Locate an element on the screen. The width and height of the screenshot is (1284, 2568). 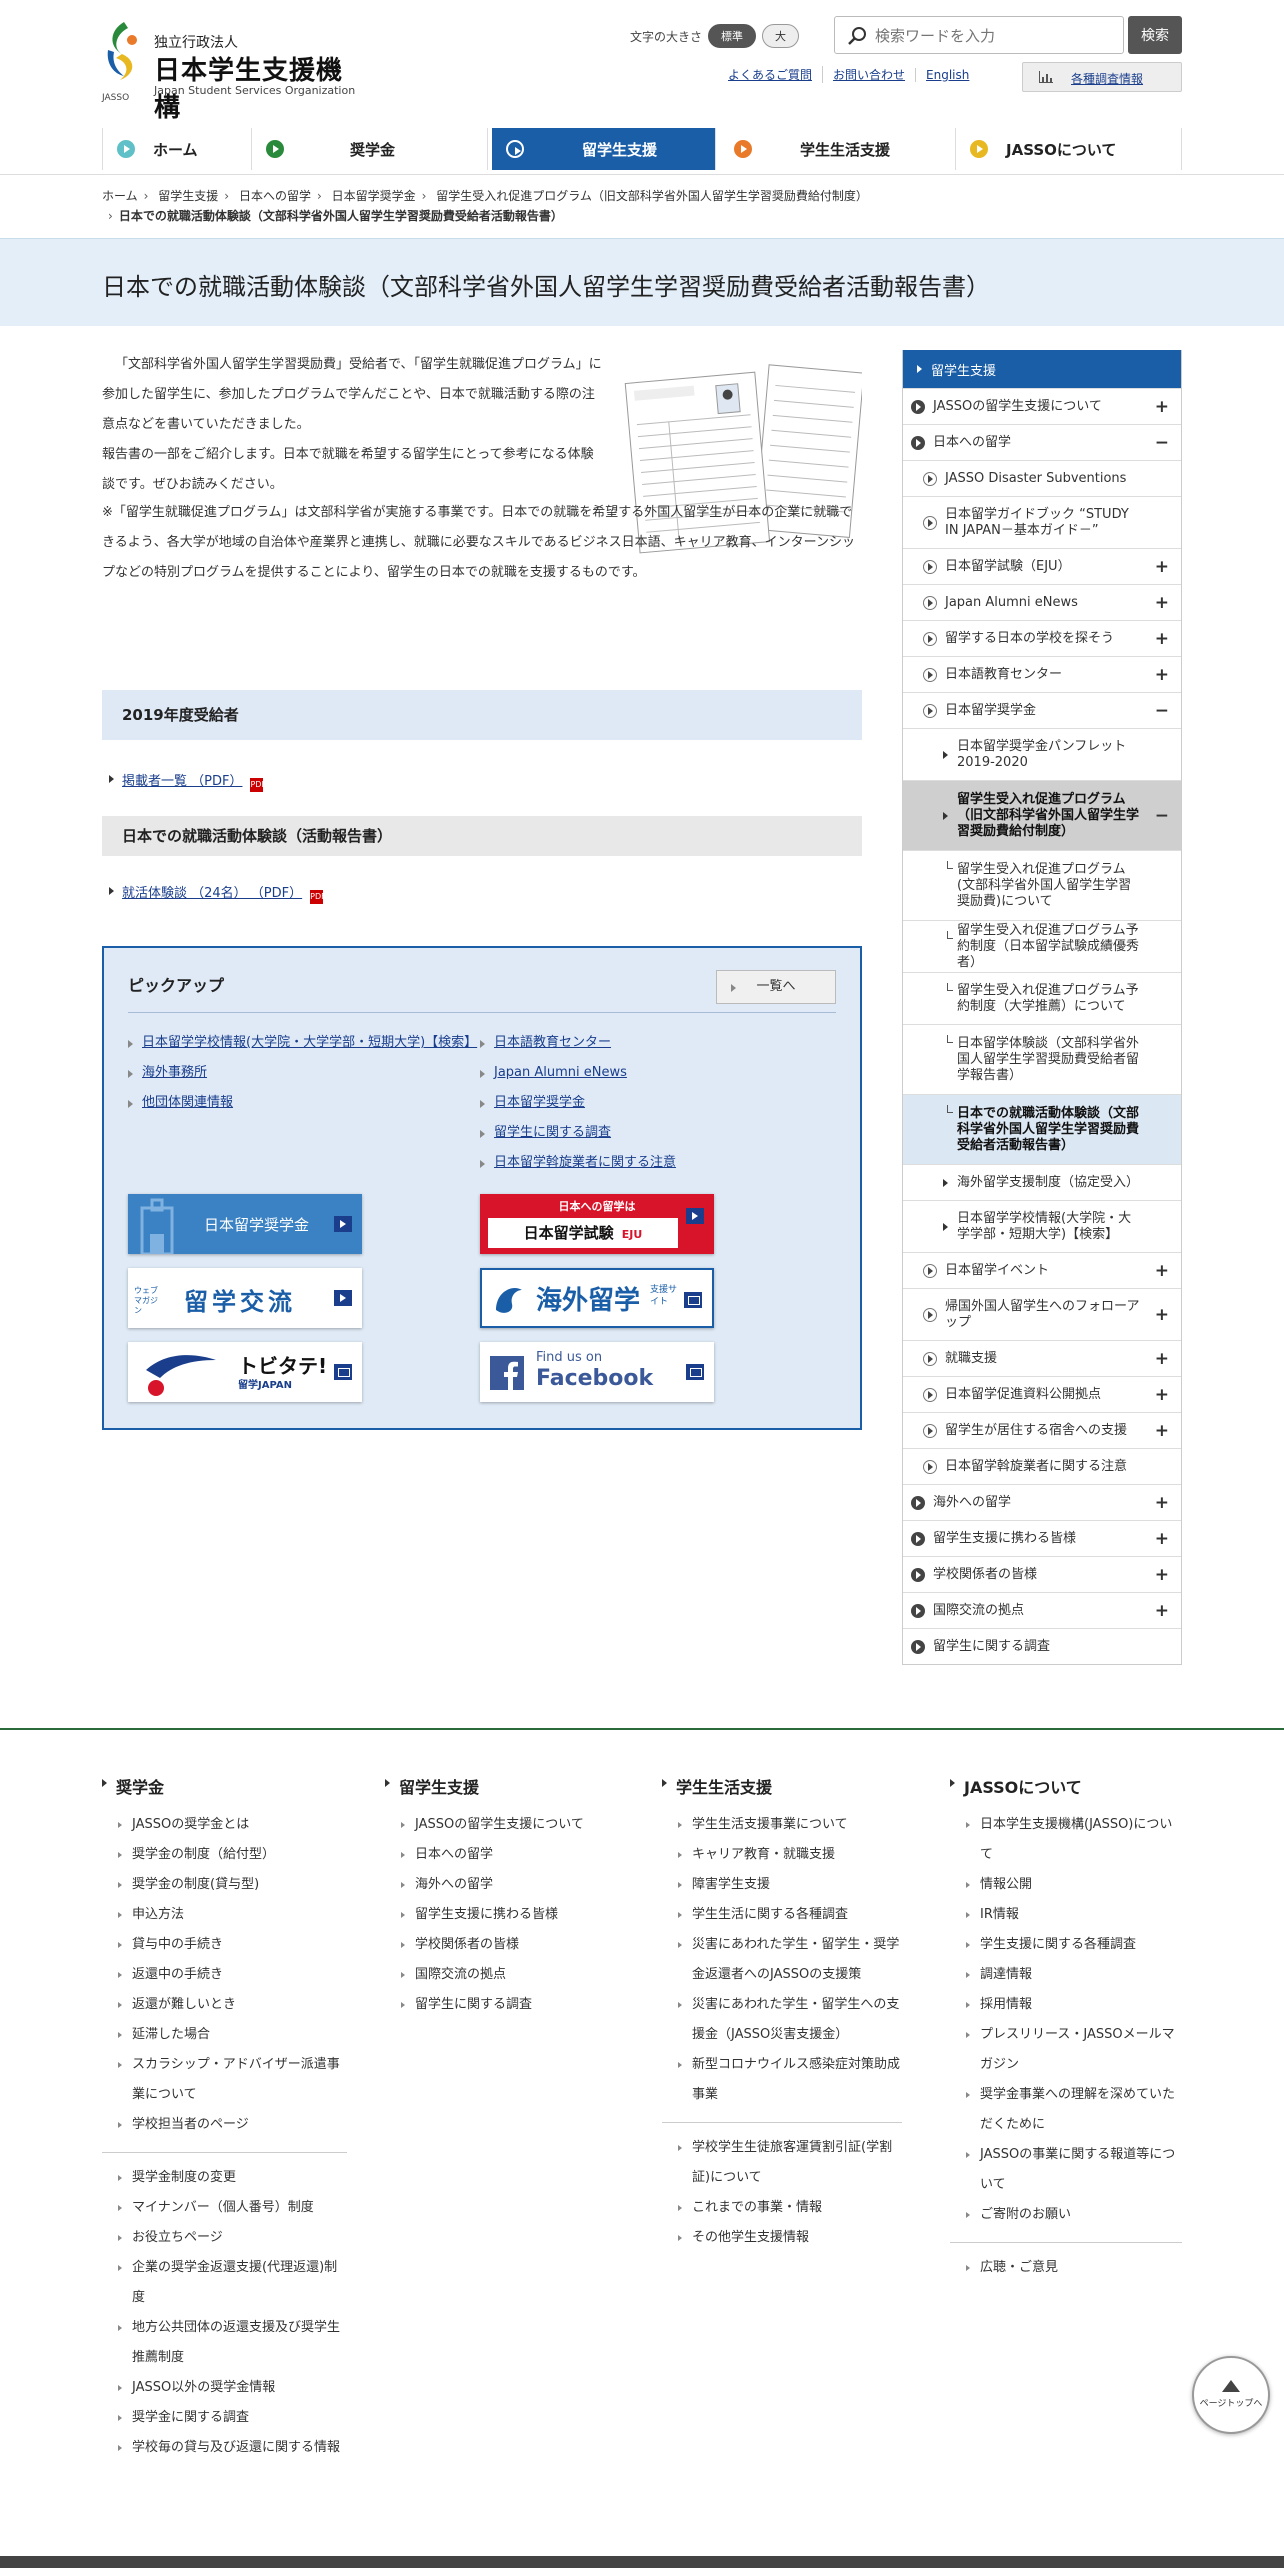
footer-column-title: JASSOについて is located at coordinates (1066, 1786).